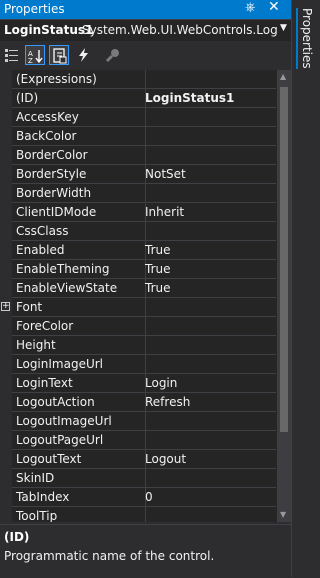 The image size is (320, 578). I want to click on property-name: Height, so click(79, 345).